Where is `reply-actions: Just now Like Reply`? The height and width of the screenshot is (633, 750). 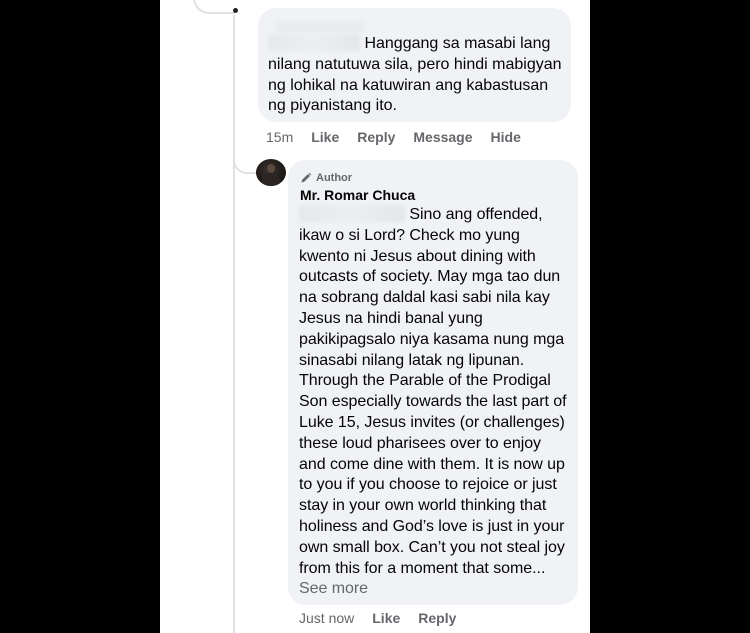 reply-actions: Just now Like Reply is located at coordinates (377, 618).